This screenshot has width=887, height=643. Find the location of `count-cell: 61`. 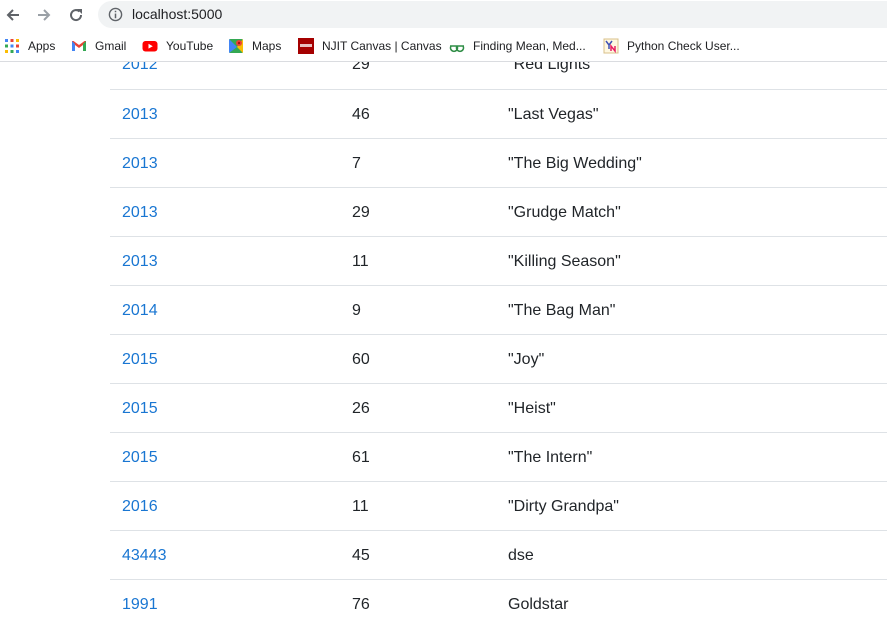

count-cell: 61 is located at coordinates (361, 457).